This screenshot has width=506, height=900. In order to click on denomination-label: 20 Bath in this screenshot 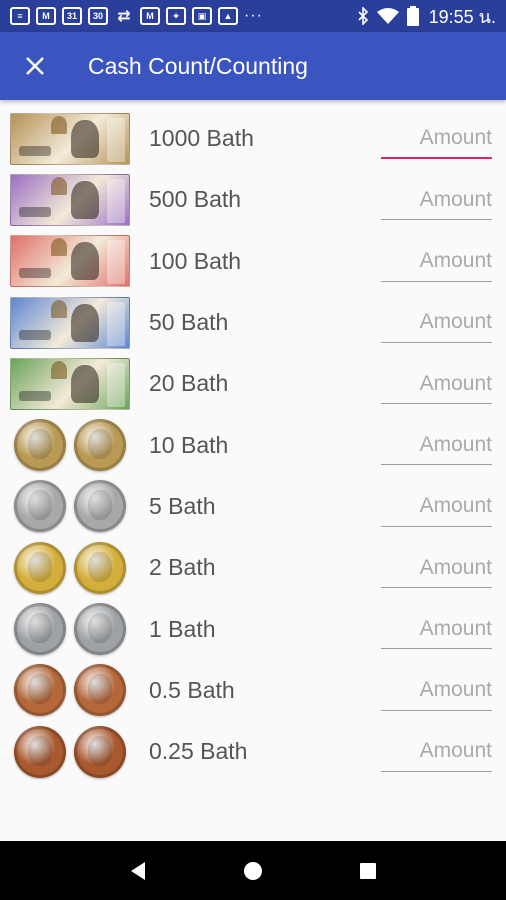, I will do `click(189, 383)`.